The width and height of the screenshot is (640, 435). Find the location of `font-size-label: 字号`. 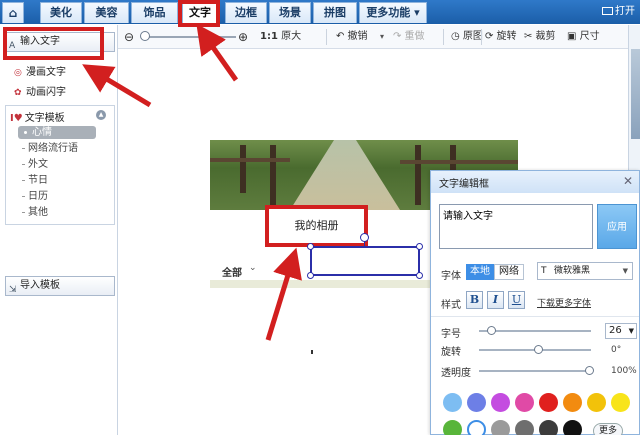

font-size-label: 字号 is located at coordinates (451, 334).